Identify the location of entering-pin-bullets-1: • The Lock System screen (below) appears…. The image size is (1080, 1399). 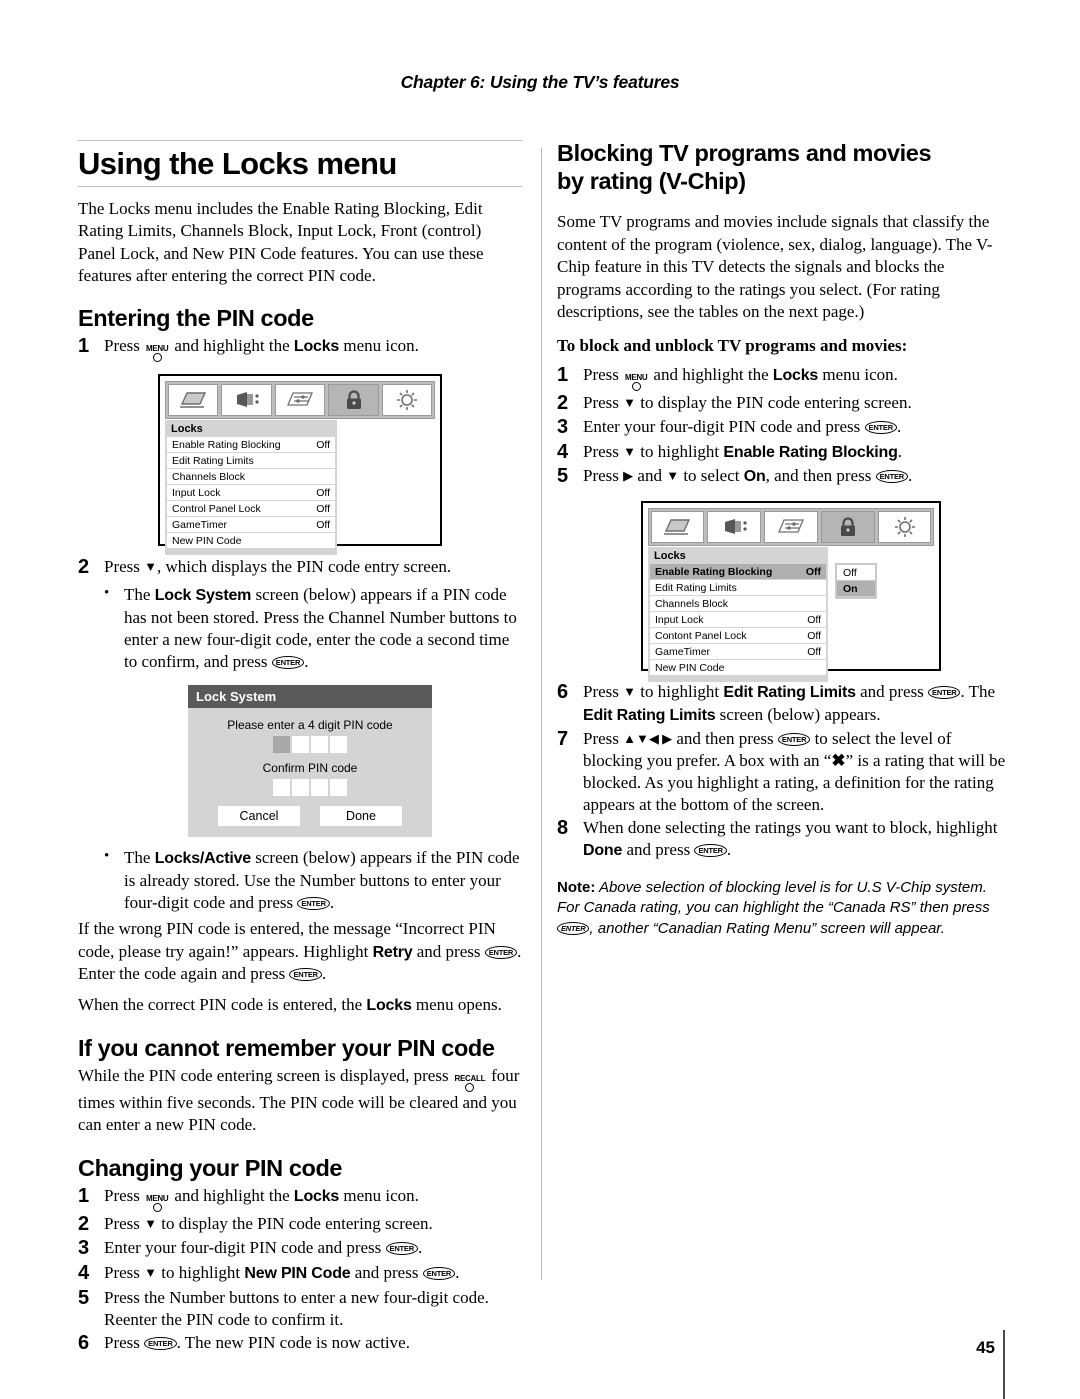
(300, 628).